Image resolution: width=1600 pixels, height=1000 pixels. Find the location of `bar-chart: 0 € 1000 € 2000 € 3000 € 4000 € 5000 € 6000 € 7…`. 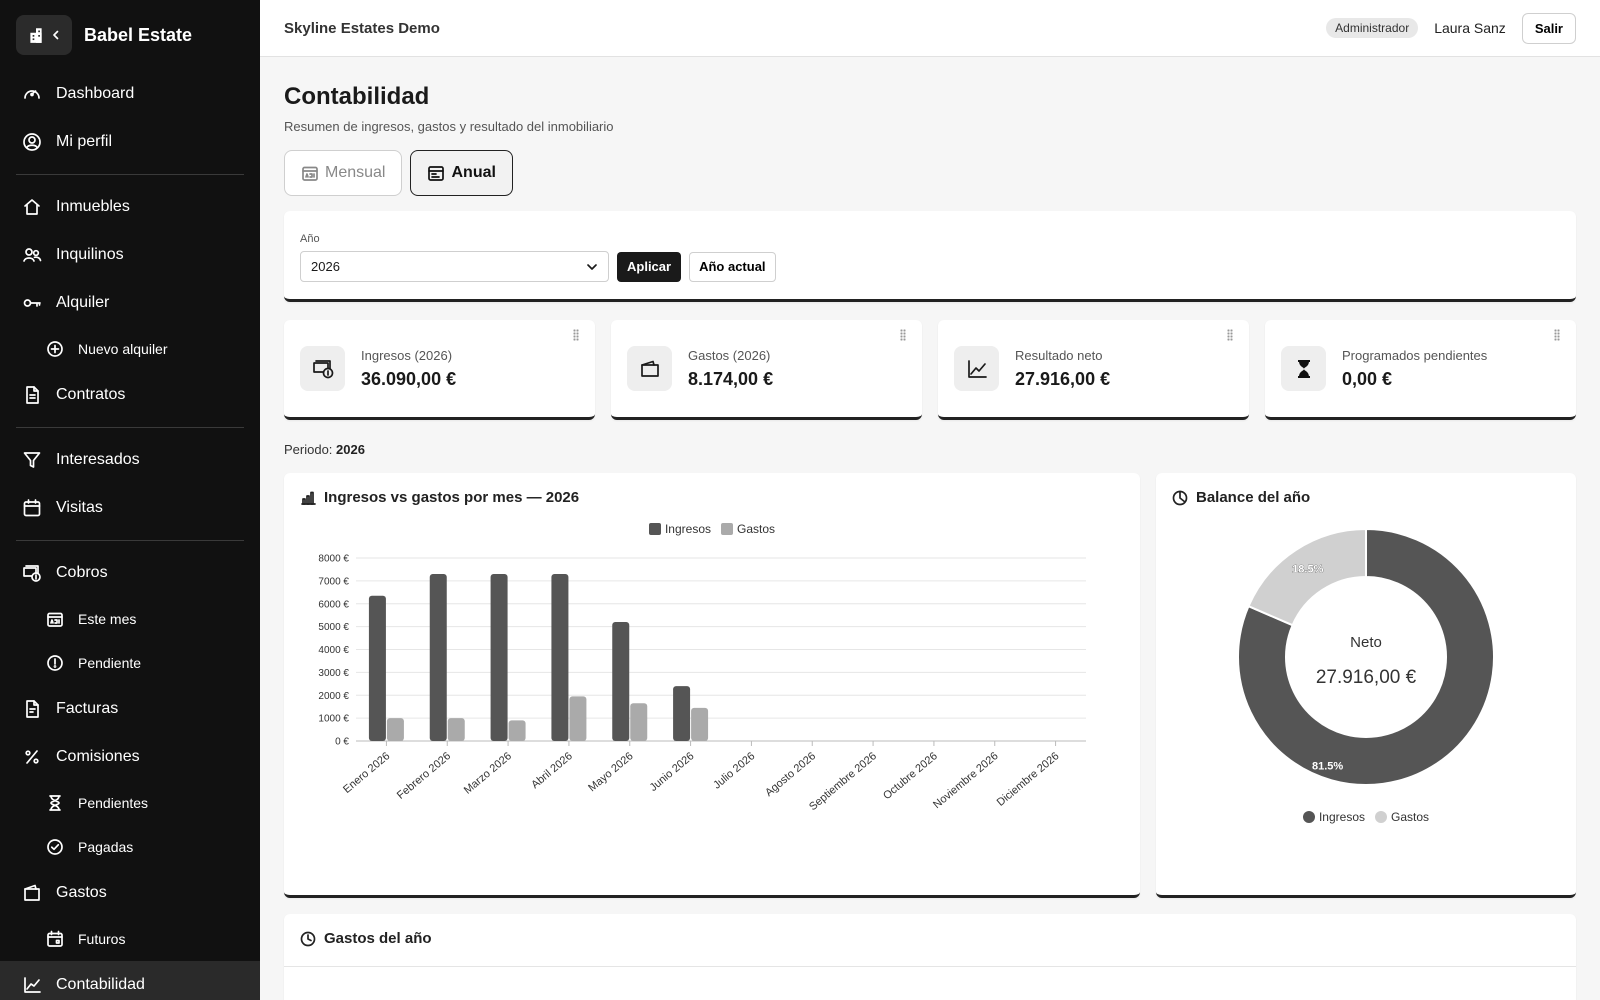

bar-chart: 0 € 1000 € 2000 € 3000 € 4000 € 5000 € 6000 € 7… is located at coordinates (702, 683).